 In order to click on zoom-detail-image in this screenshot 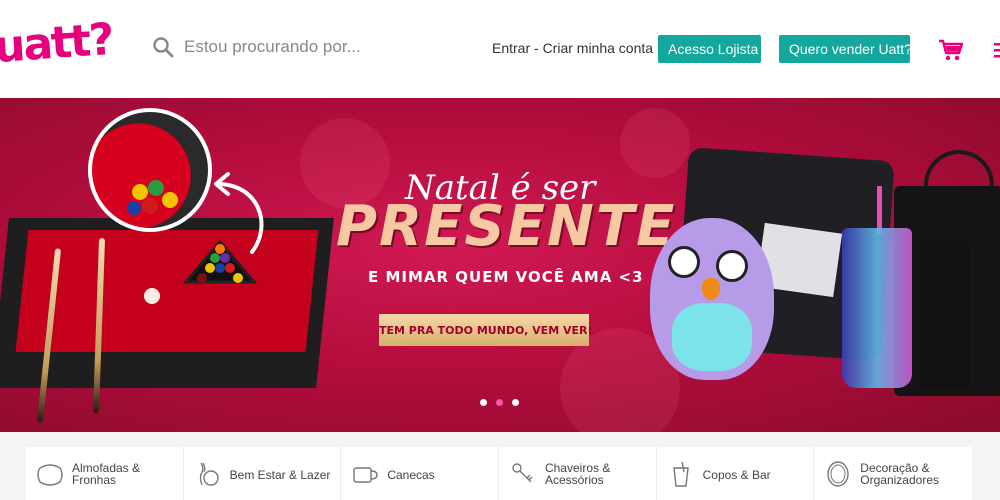, I will do `click(150, 170)`.